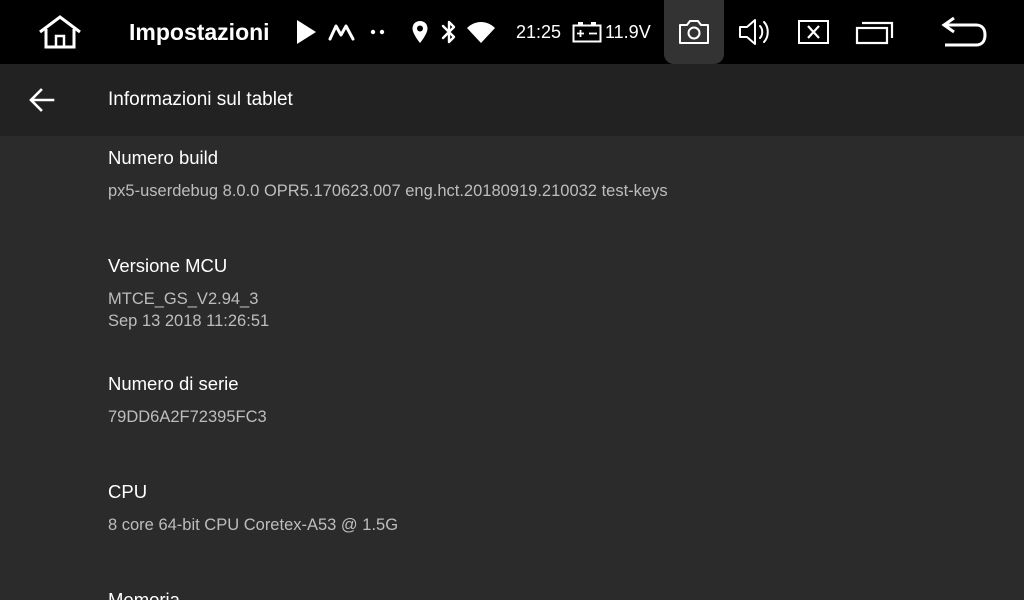  Describe the element at coordinates (964, 32) in the screenshot. I see `back-icon` at that location.